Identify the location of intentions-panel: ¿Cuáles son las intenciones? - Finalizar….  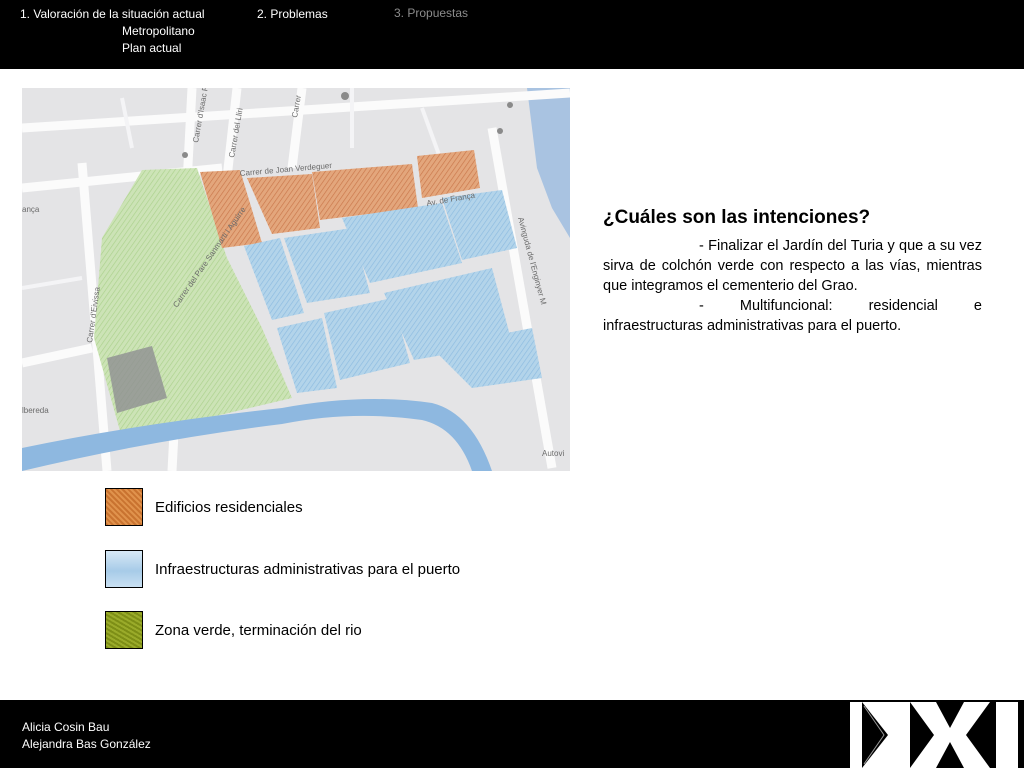
(792, 271).